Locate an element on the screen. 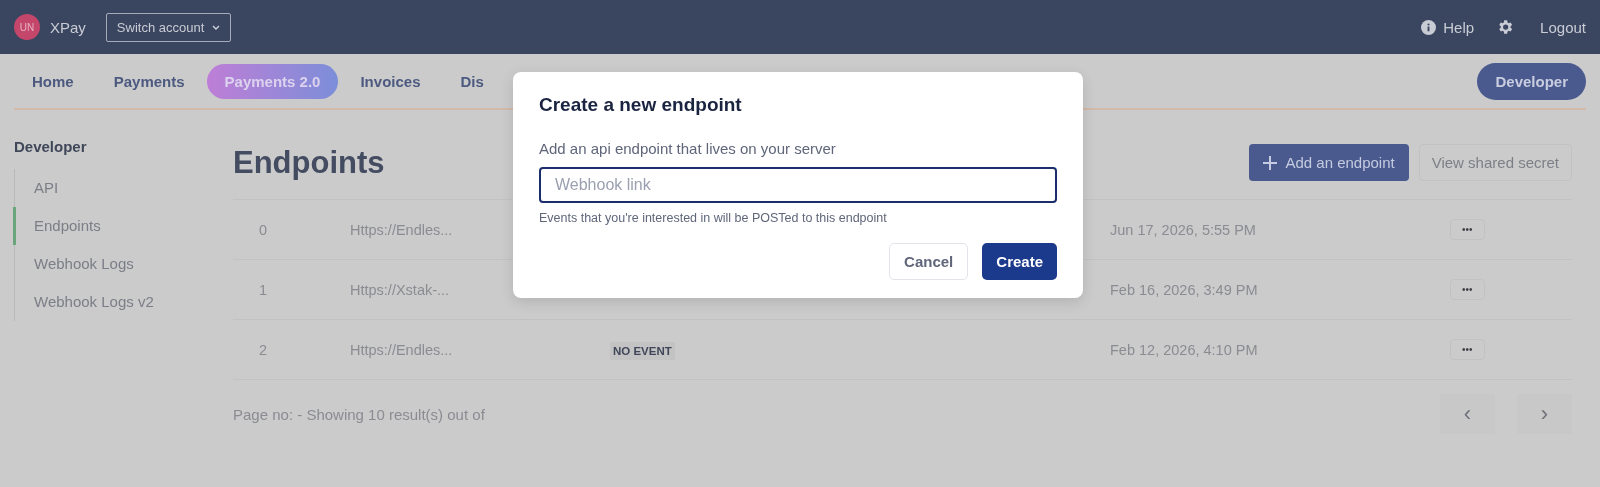 The image size is (1600, 487). table-cell: Feb 16, 2026, 3:49 PM is located at coordinates (1184, 289).